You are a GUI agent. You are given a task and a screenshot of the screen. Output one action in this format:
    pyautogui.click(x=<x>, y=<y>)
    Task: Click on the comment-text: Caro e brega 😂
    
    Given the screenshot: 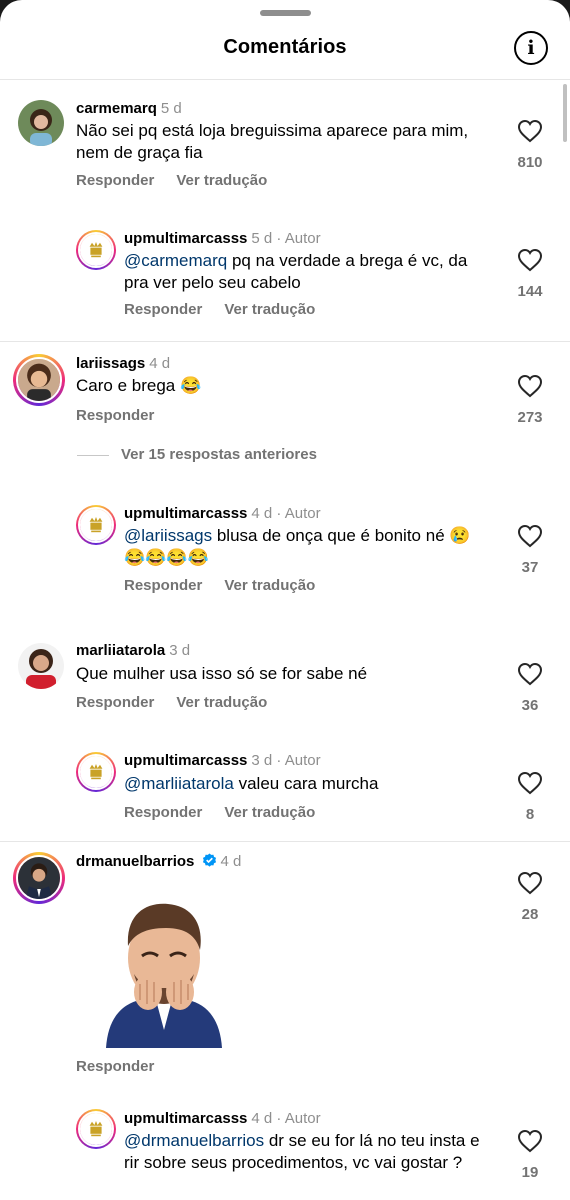 What is the action you would take?
    pyautogui.click(x=139, y=385)
    